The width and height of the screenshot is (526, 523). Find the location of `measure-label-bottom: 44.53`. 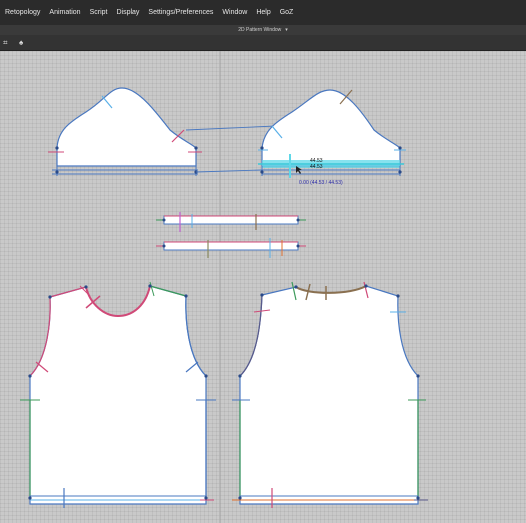

measure-label-bottom: 44.53 is located at coordinates (316, 167).